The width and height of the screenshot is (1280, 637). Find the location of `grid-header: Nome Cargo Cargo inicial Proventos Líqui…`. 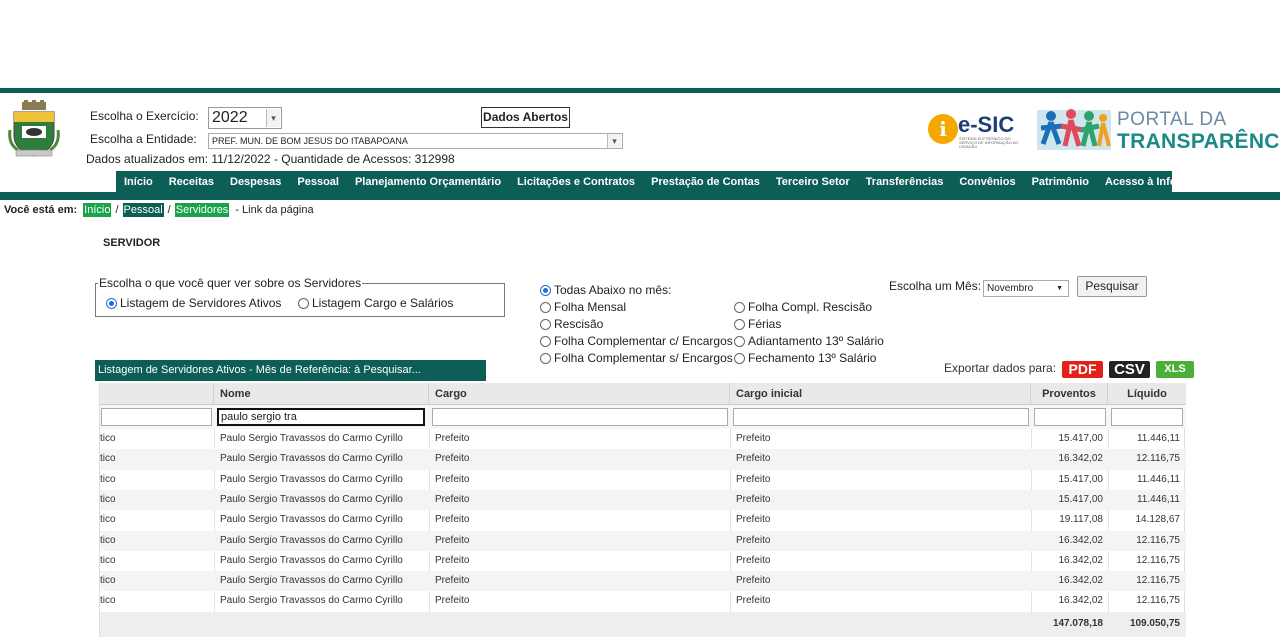

grid-header: Nome Cargo Cargo inicial Proventos Líqui… is located at coordinates (643, 394).